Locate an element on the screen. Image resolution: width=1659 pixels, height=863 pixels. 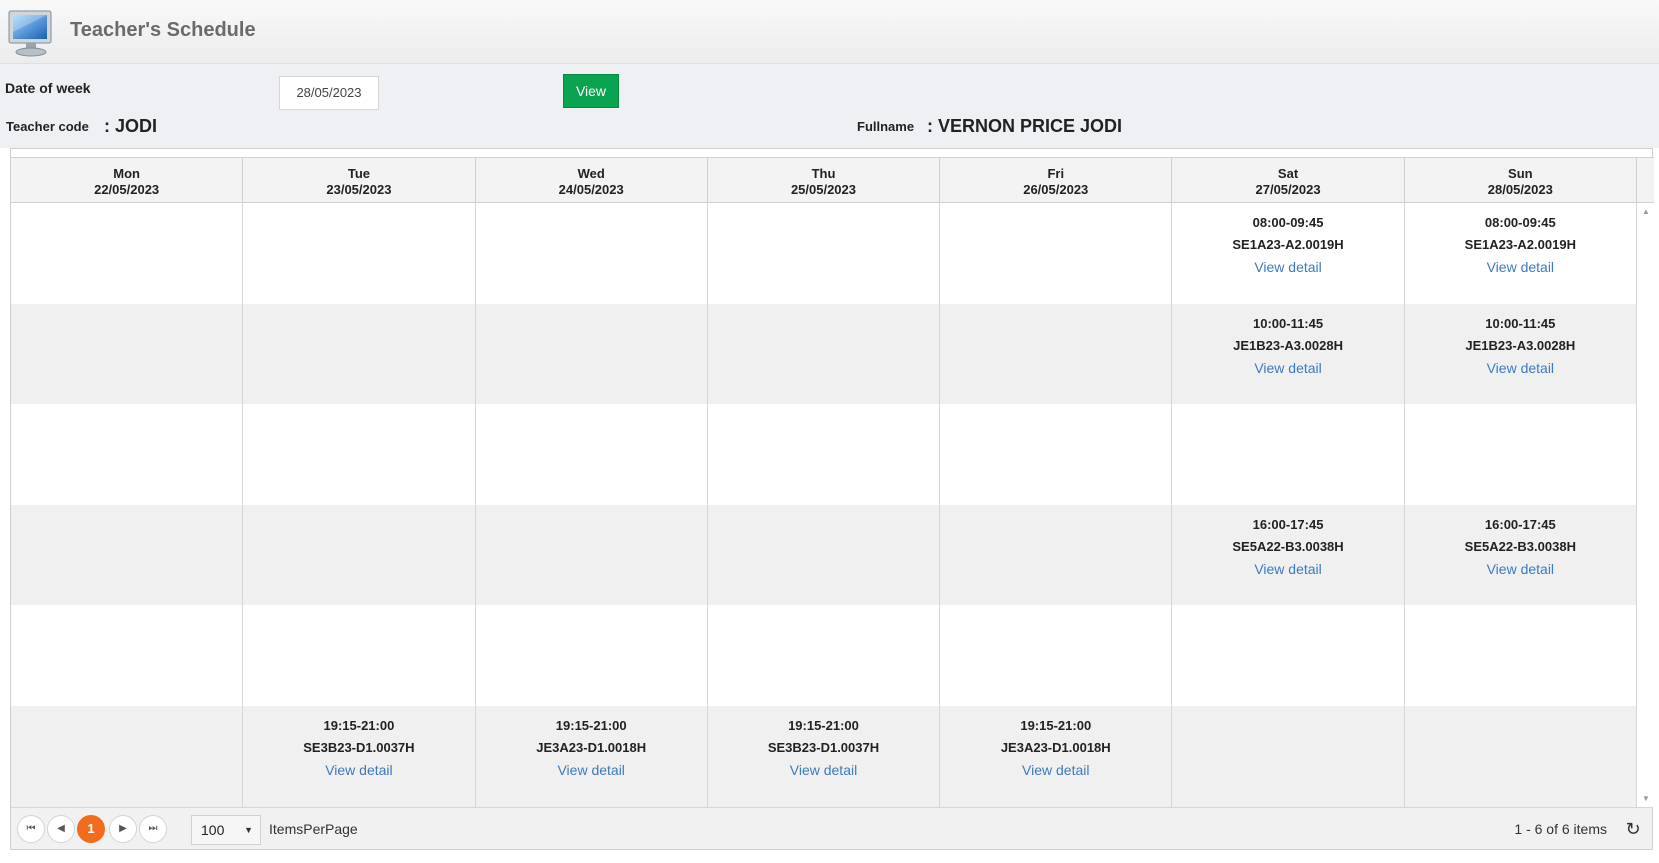
day-header-thu: Thu 25/05/2023 is located at coordinates (824, 180).